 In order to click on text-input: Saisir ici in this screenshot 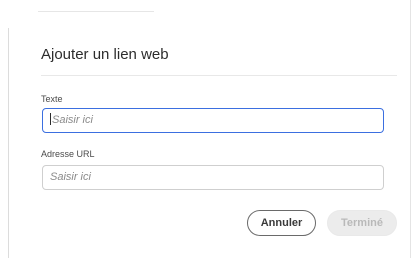, I will do `click(213, 120)`.